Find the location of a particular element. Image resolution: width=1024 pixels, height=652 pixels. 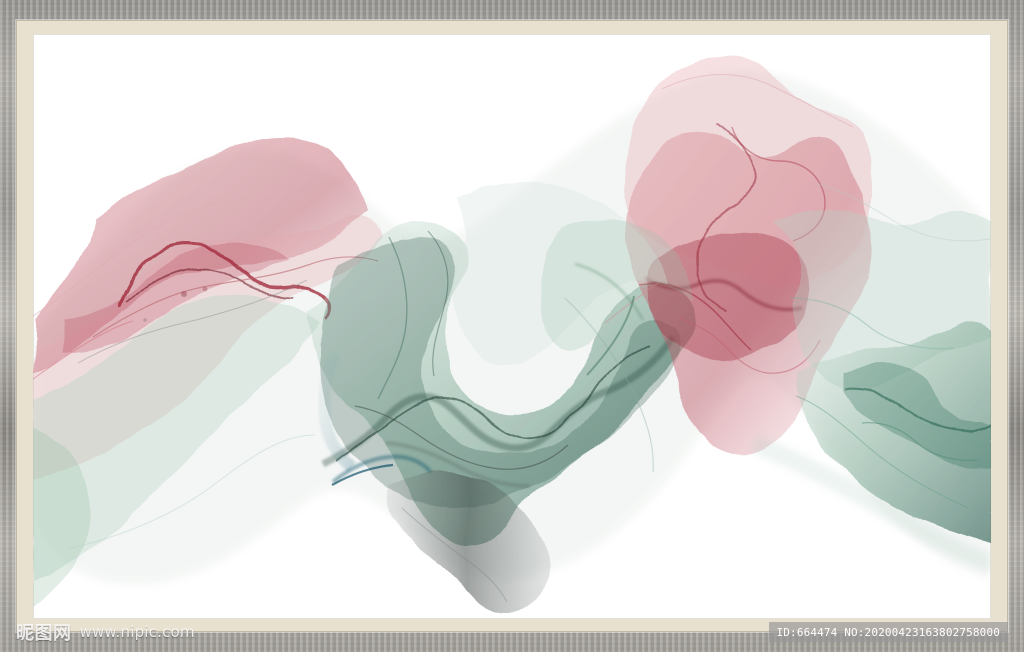

nipic-site-text: www.nipic.com is located at coordinates (137, 632).